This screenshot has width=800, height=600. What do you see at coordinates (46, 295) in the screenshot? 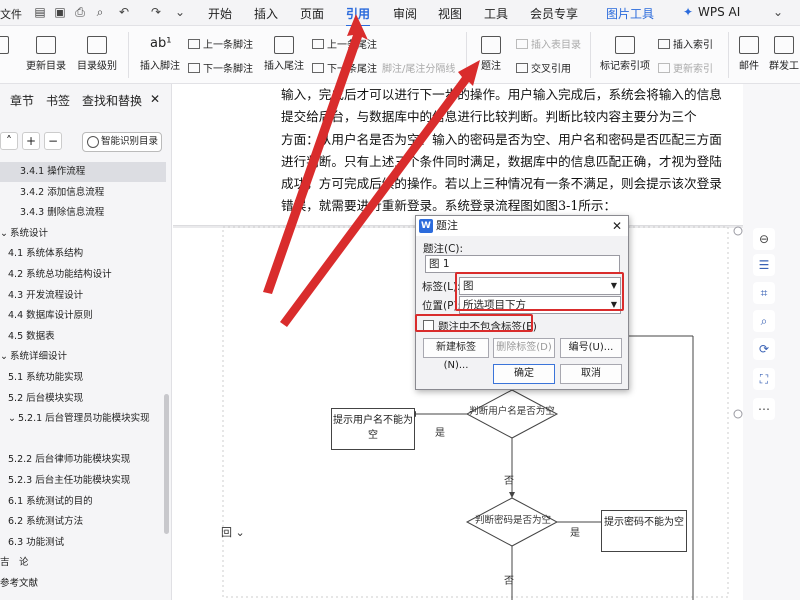
I see `toc-item-label: 4.3 开发流程设计` at bounding box center [46, 295].